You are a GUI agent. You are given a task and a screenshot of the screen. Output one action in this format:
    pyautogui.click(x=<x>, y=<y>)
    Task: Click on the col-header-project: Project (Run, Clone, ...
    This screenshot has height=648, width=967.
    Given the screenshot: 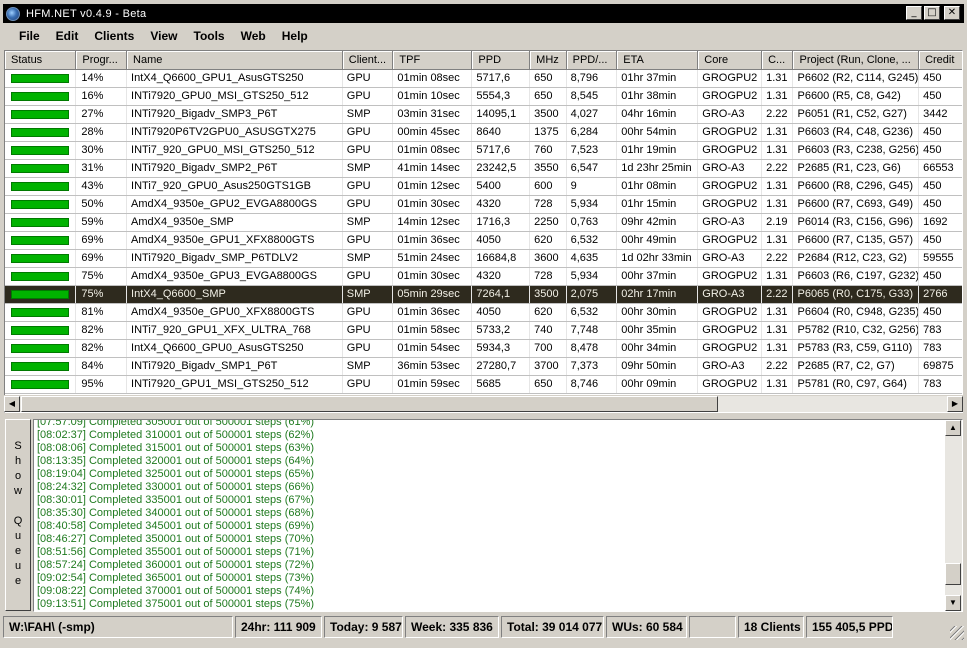 What is the action you would take?
    pyautogui.click(x=856, y=60)
    